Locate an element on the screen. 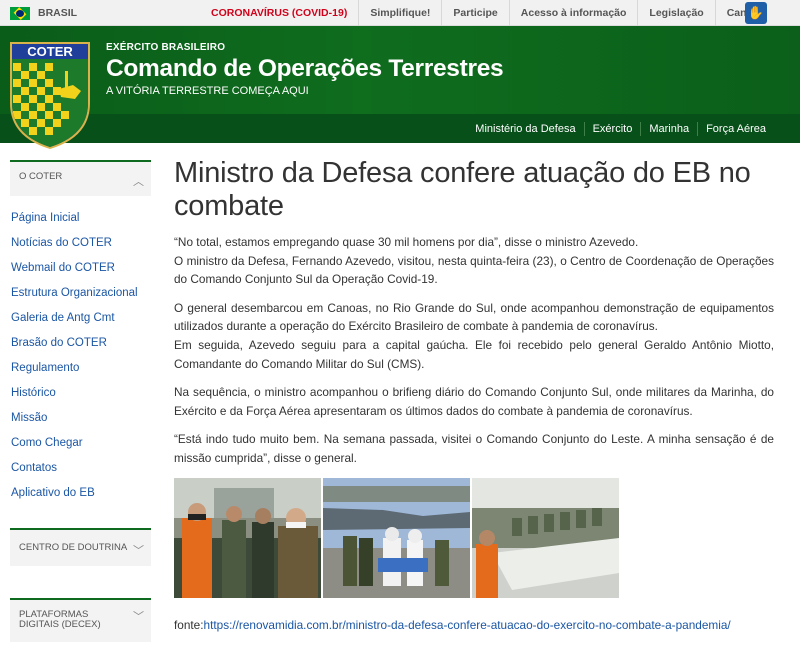  govbar-link-legislacao: Legislação is located at coordinates (675, 13).